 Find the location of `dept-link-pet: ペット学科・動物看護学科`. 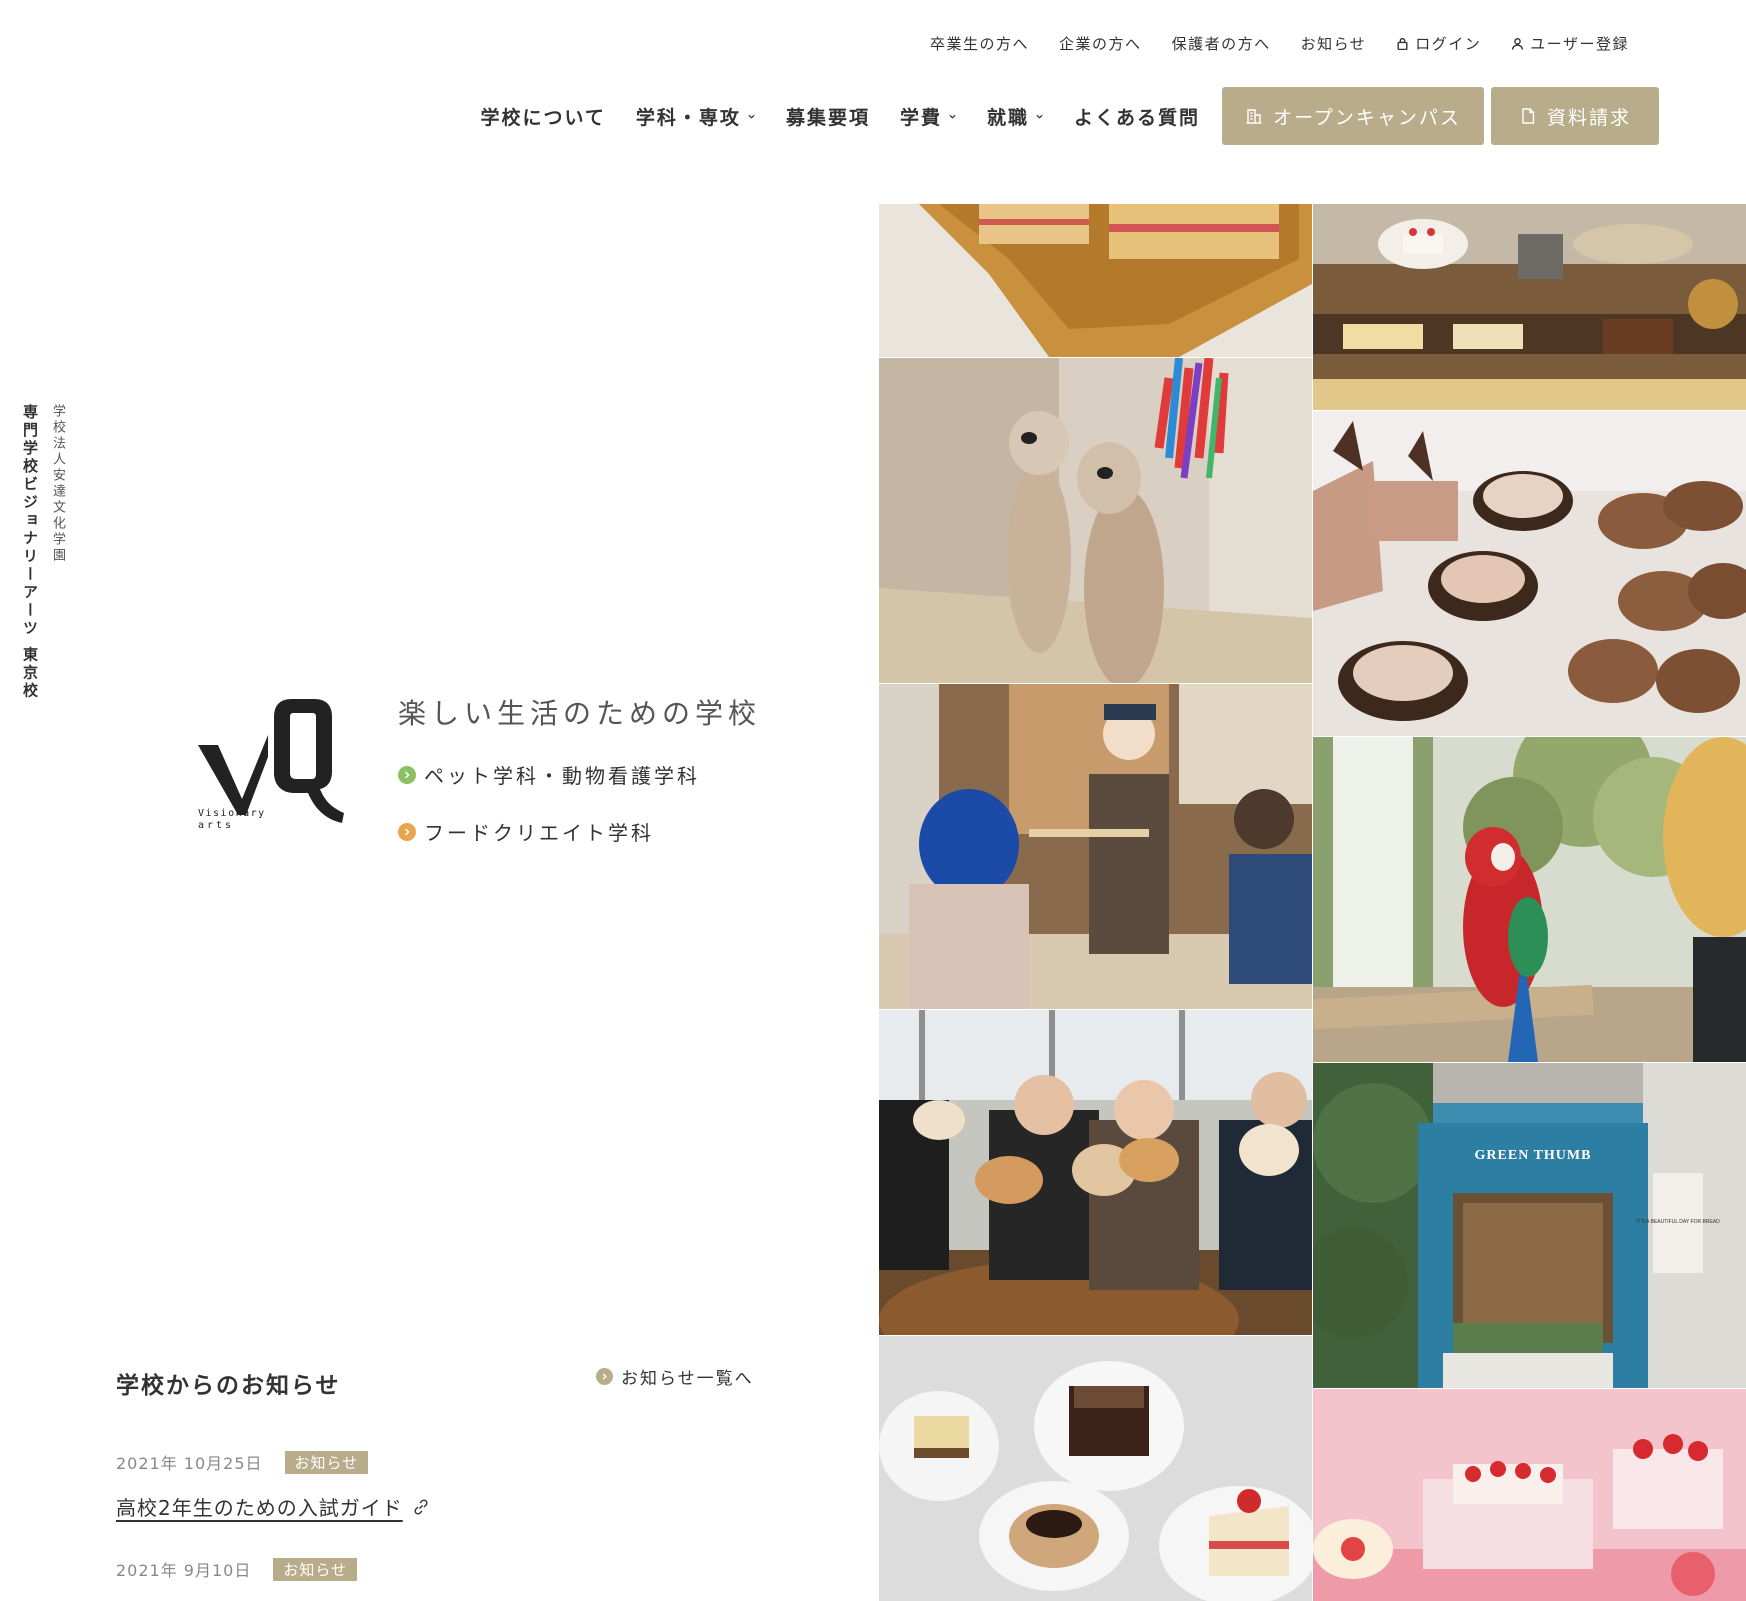

dept-link-pet: ペット学科・動物看護学科 is located at coordinates (549, 774).